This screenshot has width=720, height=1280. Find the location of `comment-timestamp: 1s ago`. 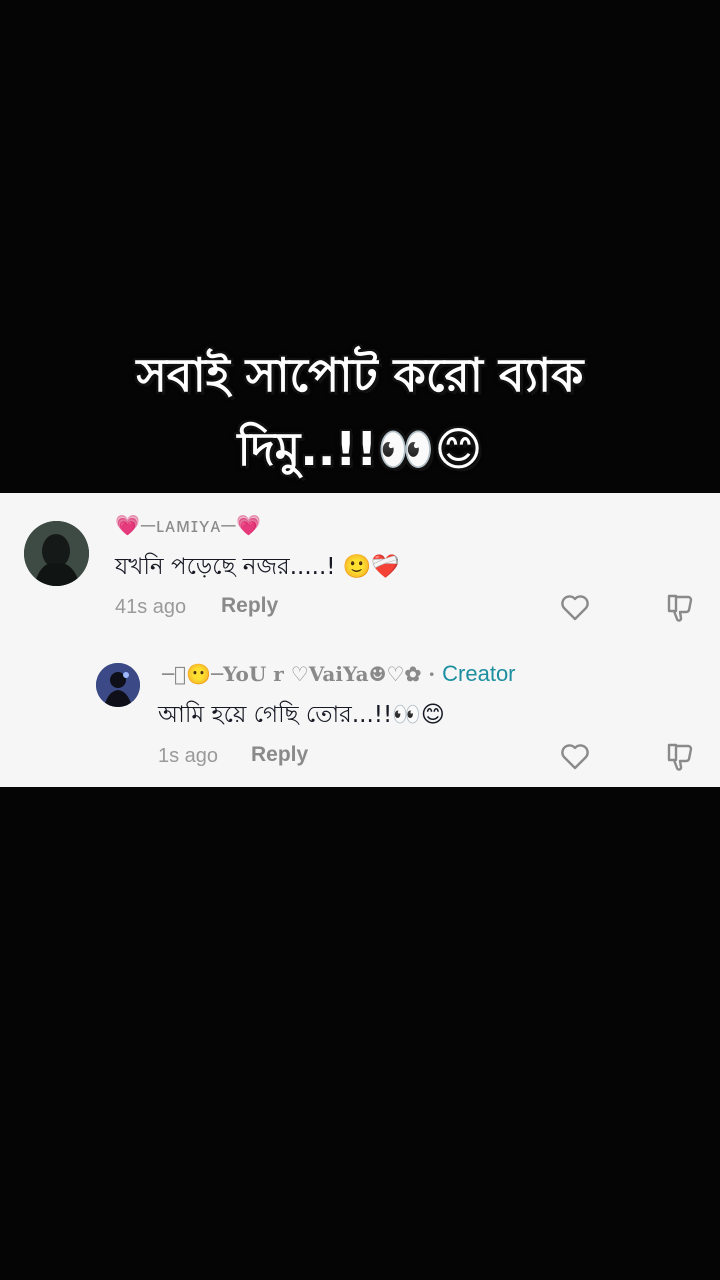

comment-timestamp: 1s ago is located at coordinates (188, 756).